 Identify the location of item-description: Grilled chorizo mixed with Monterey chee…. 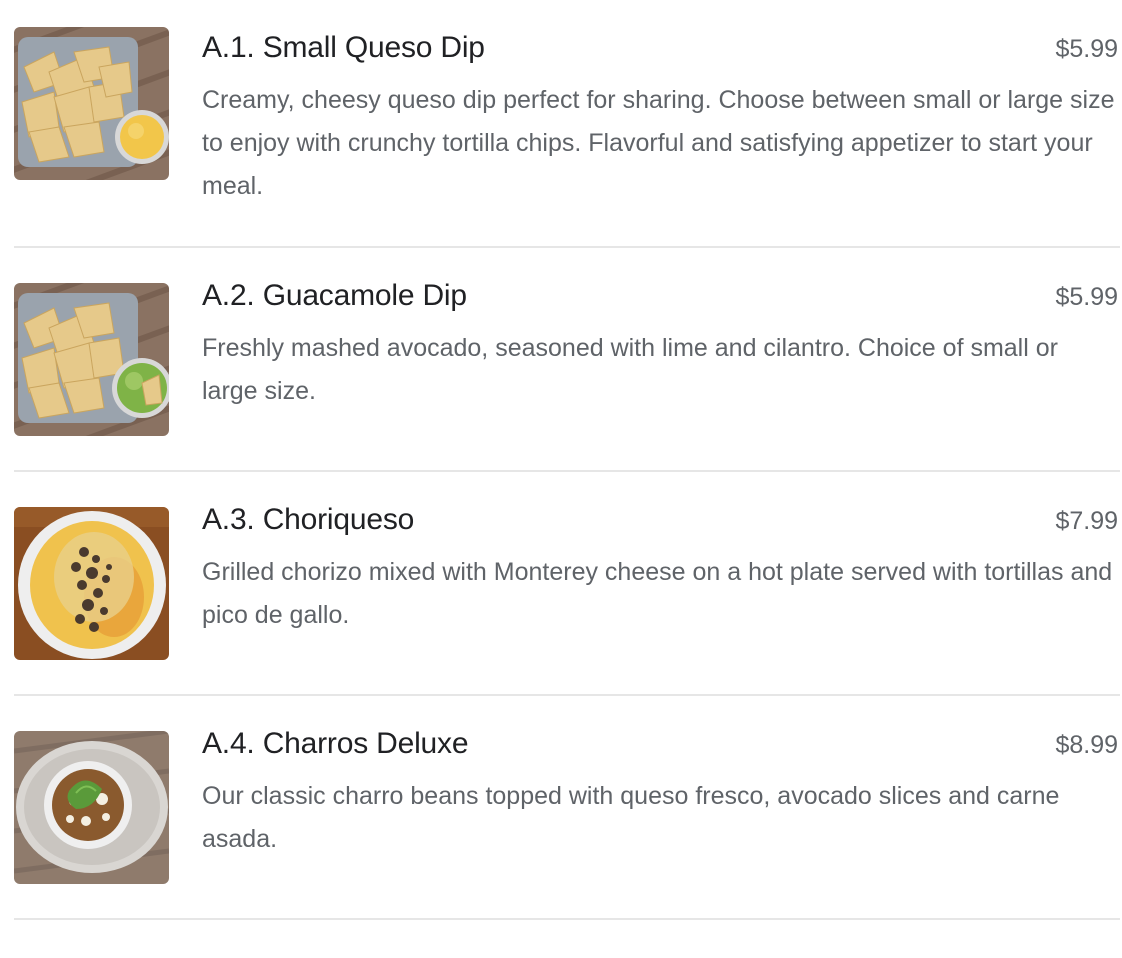
(657, 593).